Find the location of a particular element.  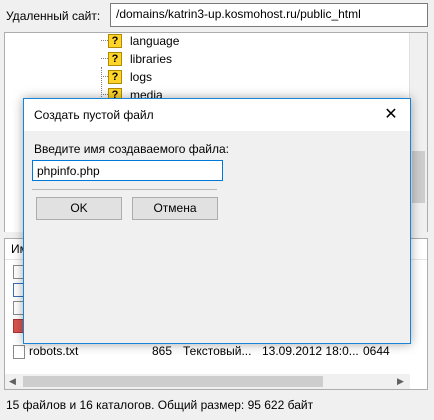

filename-input is located at coordinates (127, 170).